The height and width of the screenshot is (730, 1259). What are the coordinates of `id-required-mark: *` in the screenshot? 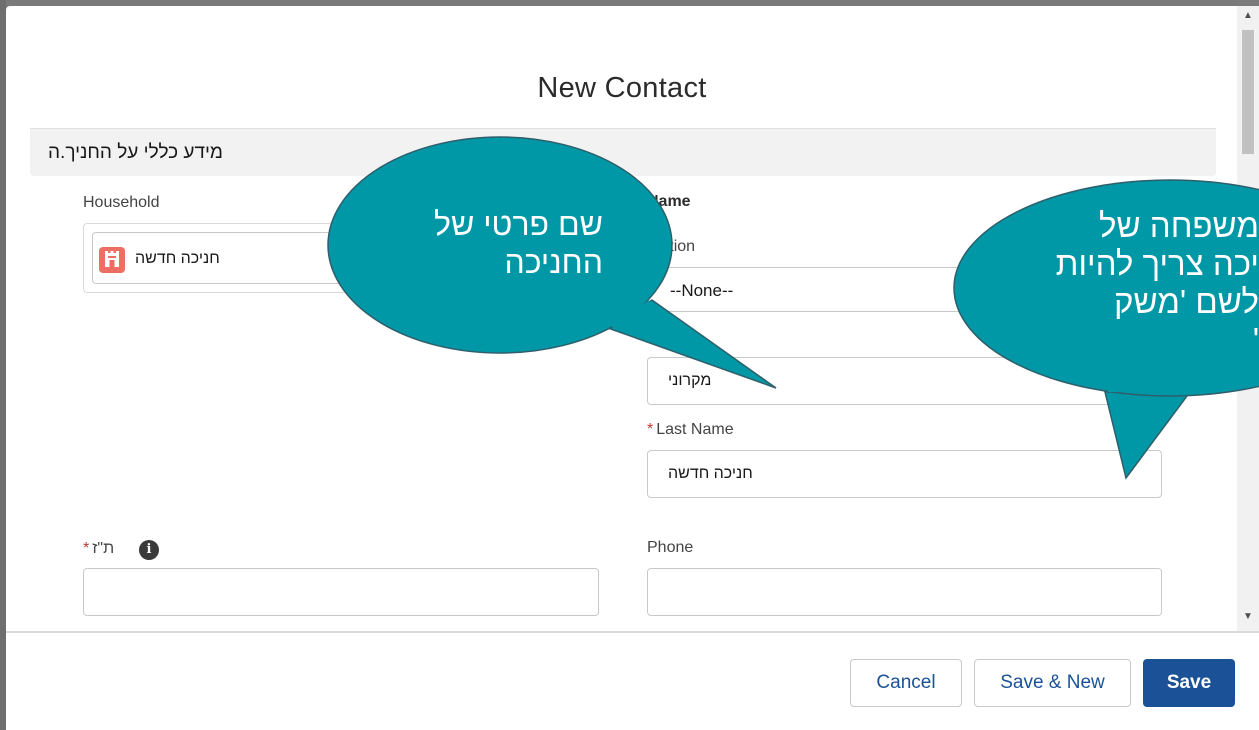 It's located at (86, 548).